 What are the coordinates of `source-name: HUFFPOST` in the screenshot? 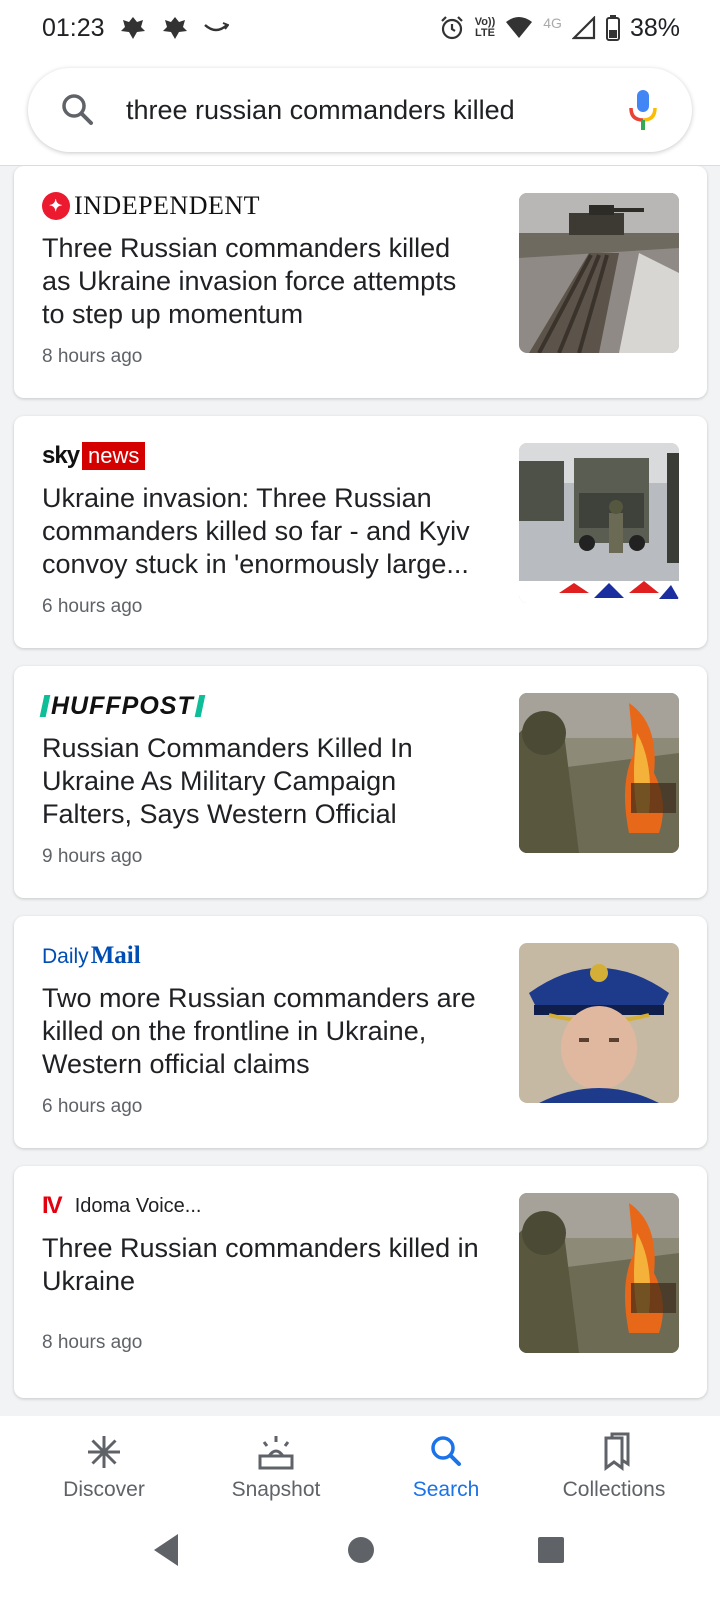 It's located at (122, 705).